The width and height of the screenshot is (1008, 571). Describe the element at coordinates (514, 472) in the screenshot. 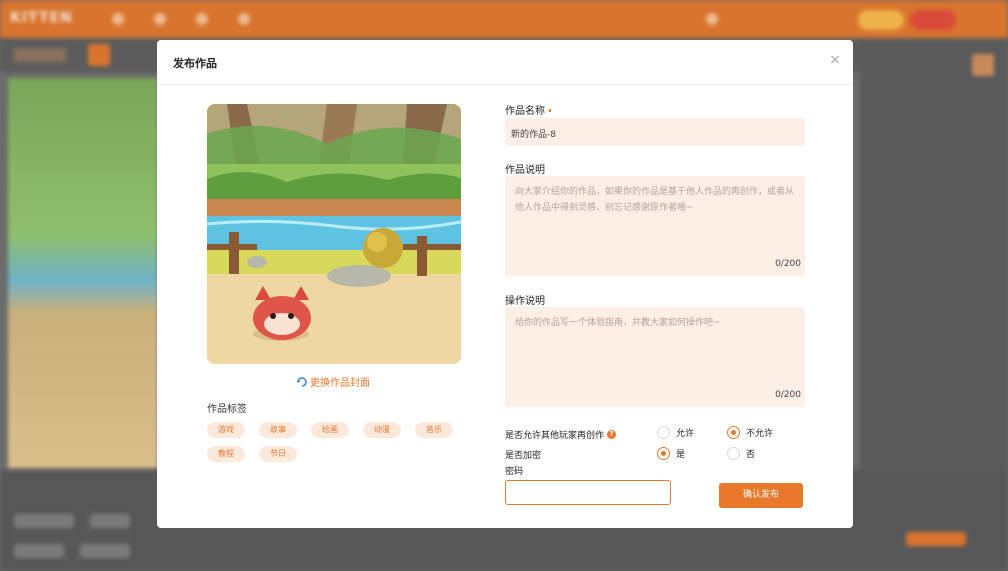

I see `password-label: 密码` at that location.